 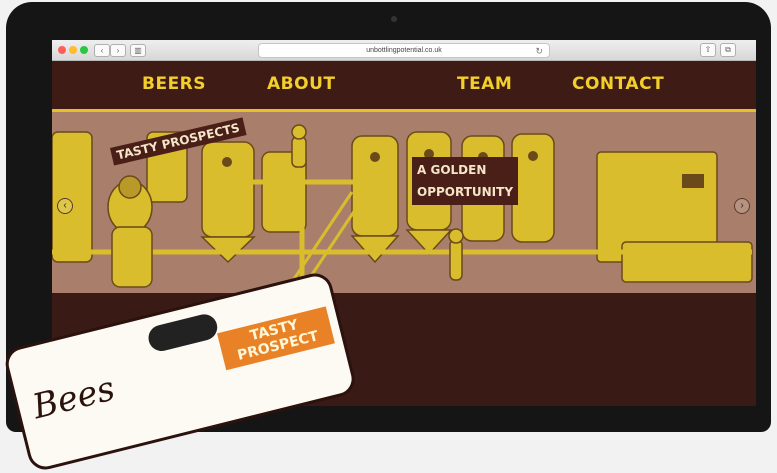 What do you see at coordinates (73, 50) in the screenshot?
I see `minimize-window-button` at bounding box center [73, 50].